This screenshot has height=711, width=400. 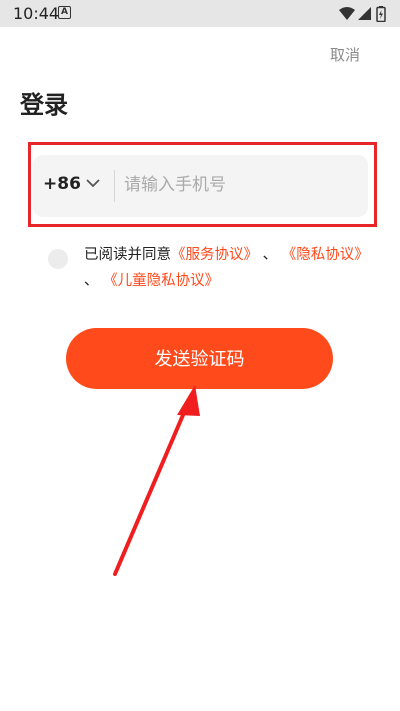 I want to click on battery-icon, so click(x=381, y=14).